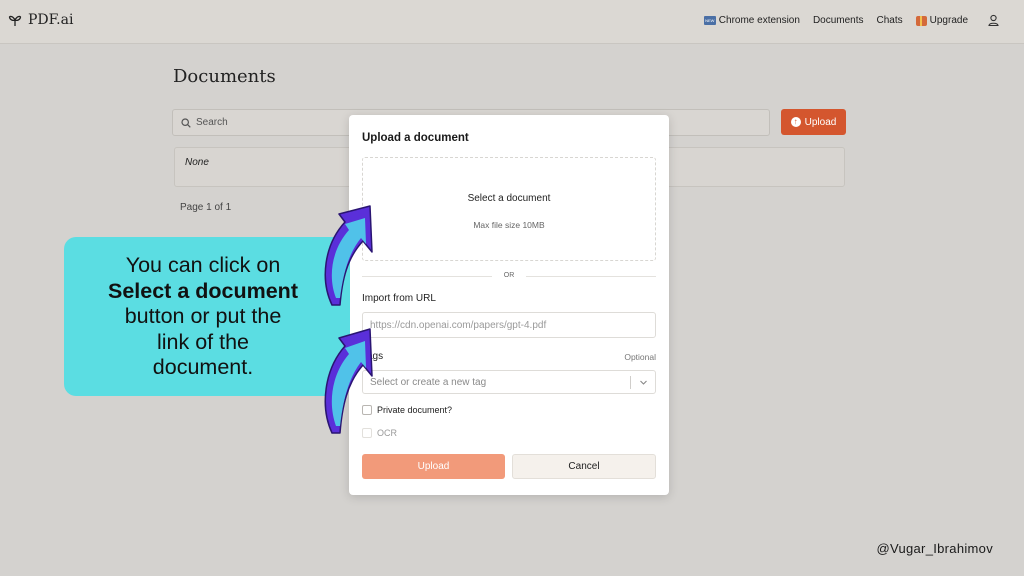 The width and height of the screenshot is (1024, 576). What do you see at coordinates (186, 122) in the screenshot?
I see `search-icon` at bounding box center [186, 122].